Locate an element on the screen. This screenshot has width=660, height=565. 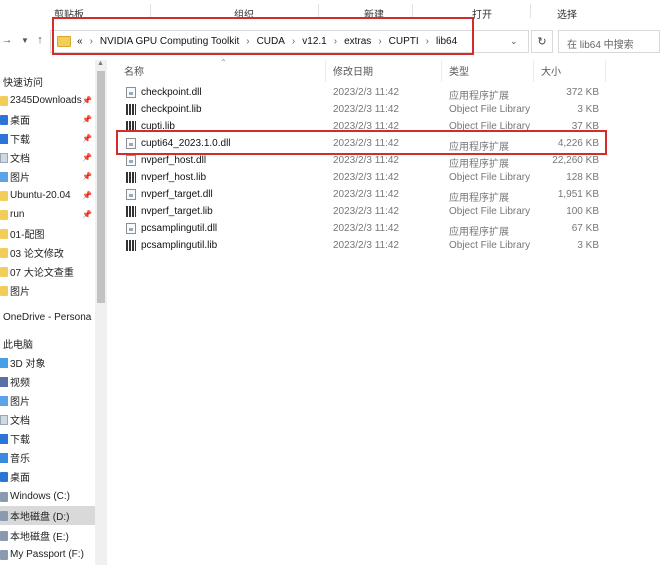
sidebar-item-drive-f: My Passport (F:) is located at coordinates (47, 554).